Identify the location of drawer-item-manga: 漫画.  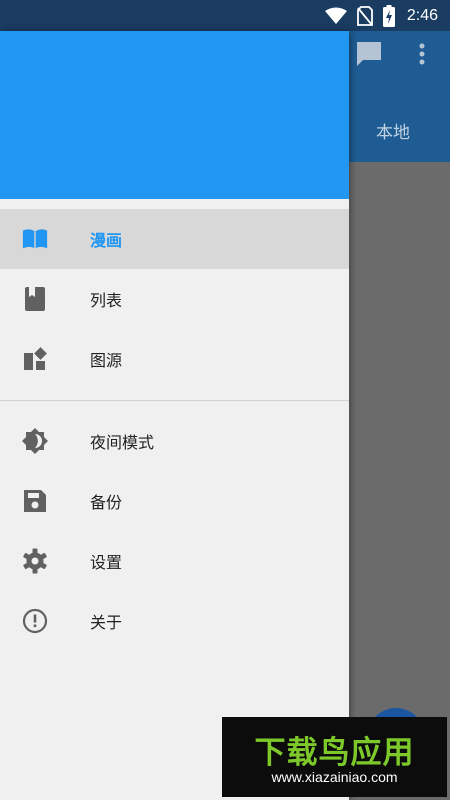
(174, 239).